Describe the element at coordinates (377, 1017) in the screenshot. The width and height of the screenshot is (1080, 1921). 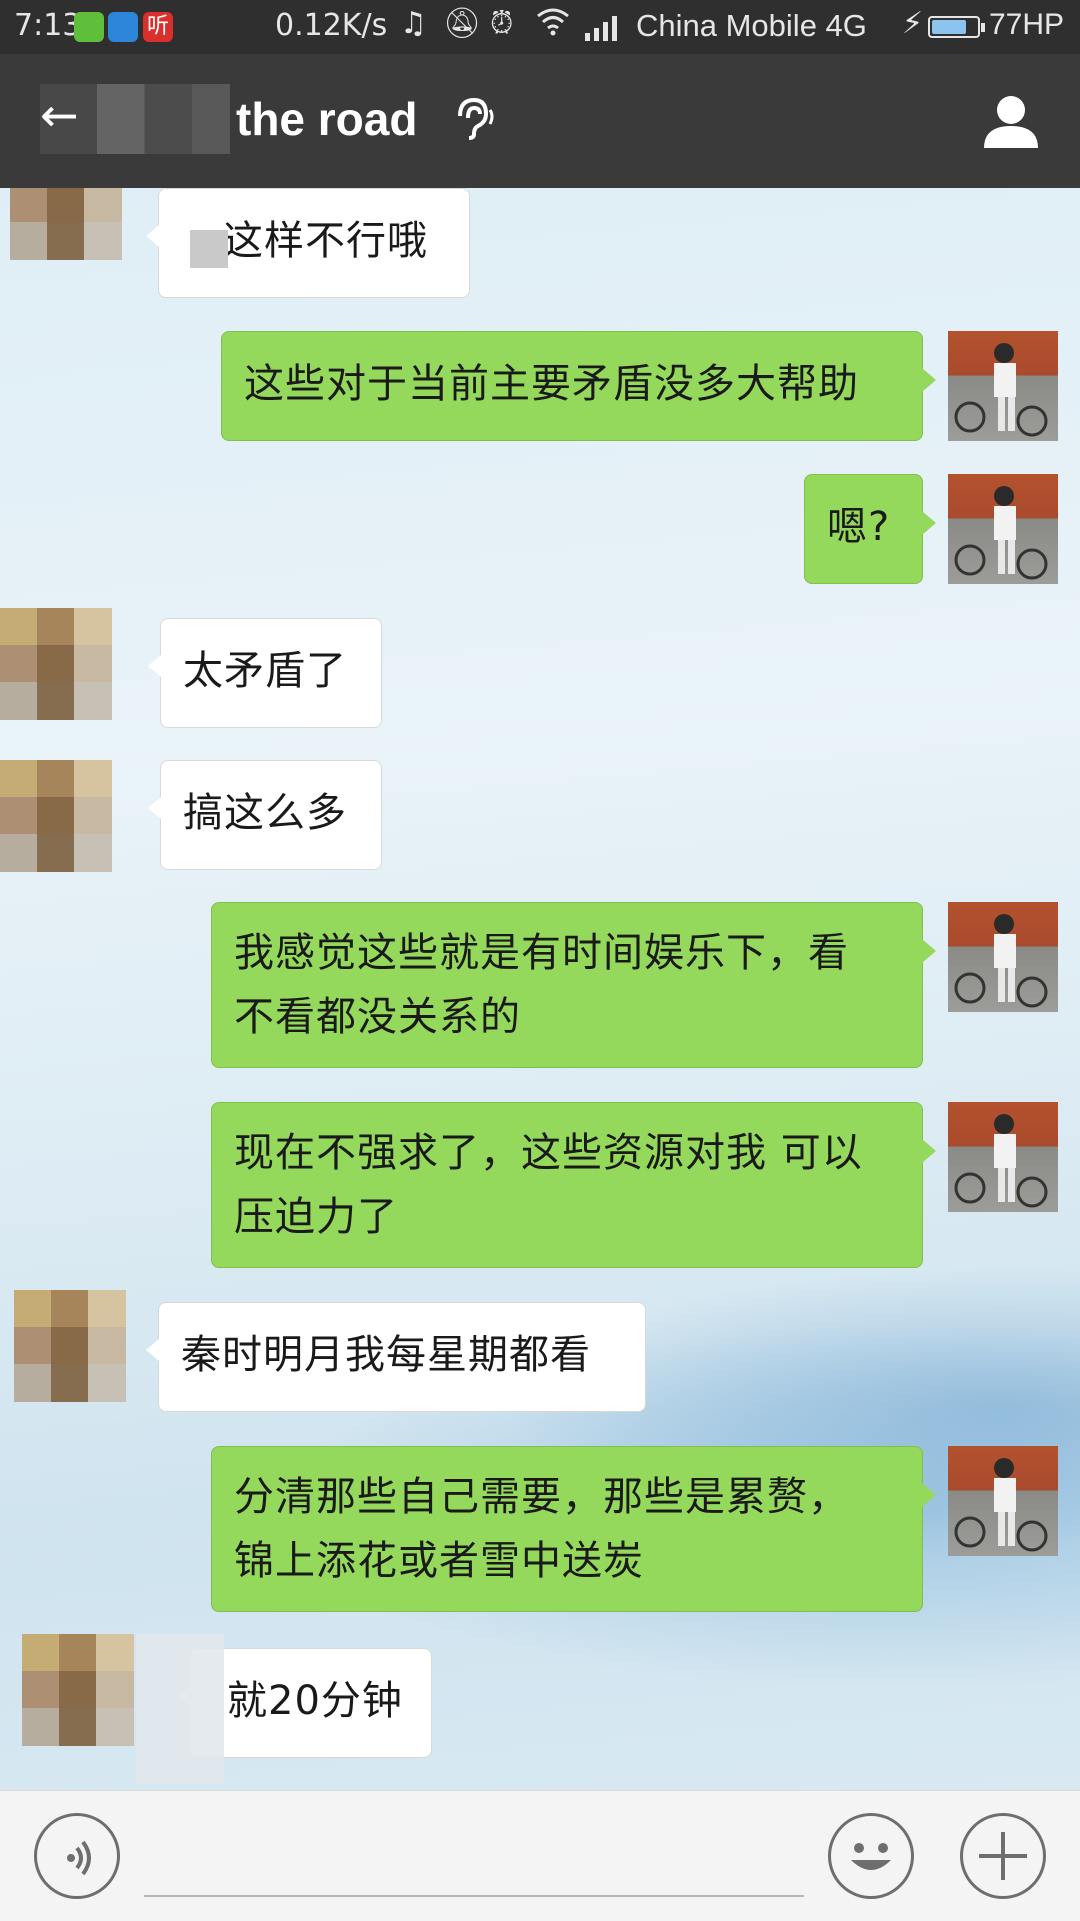
I see `message-text-line: 不看都没关系的` at that location.